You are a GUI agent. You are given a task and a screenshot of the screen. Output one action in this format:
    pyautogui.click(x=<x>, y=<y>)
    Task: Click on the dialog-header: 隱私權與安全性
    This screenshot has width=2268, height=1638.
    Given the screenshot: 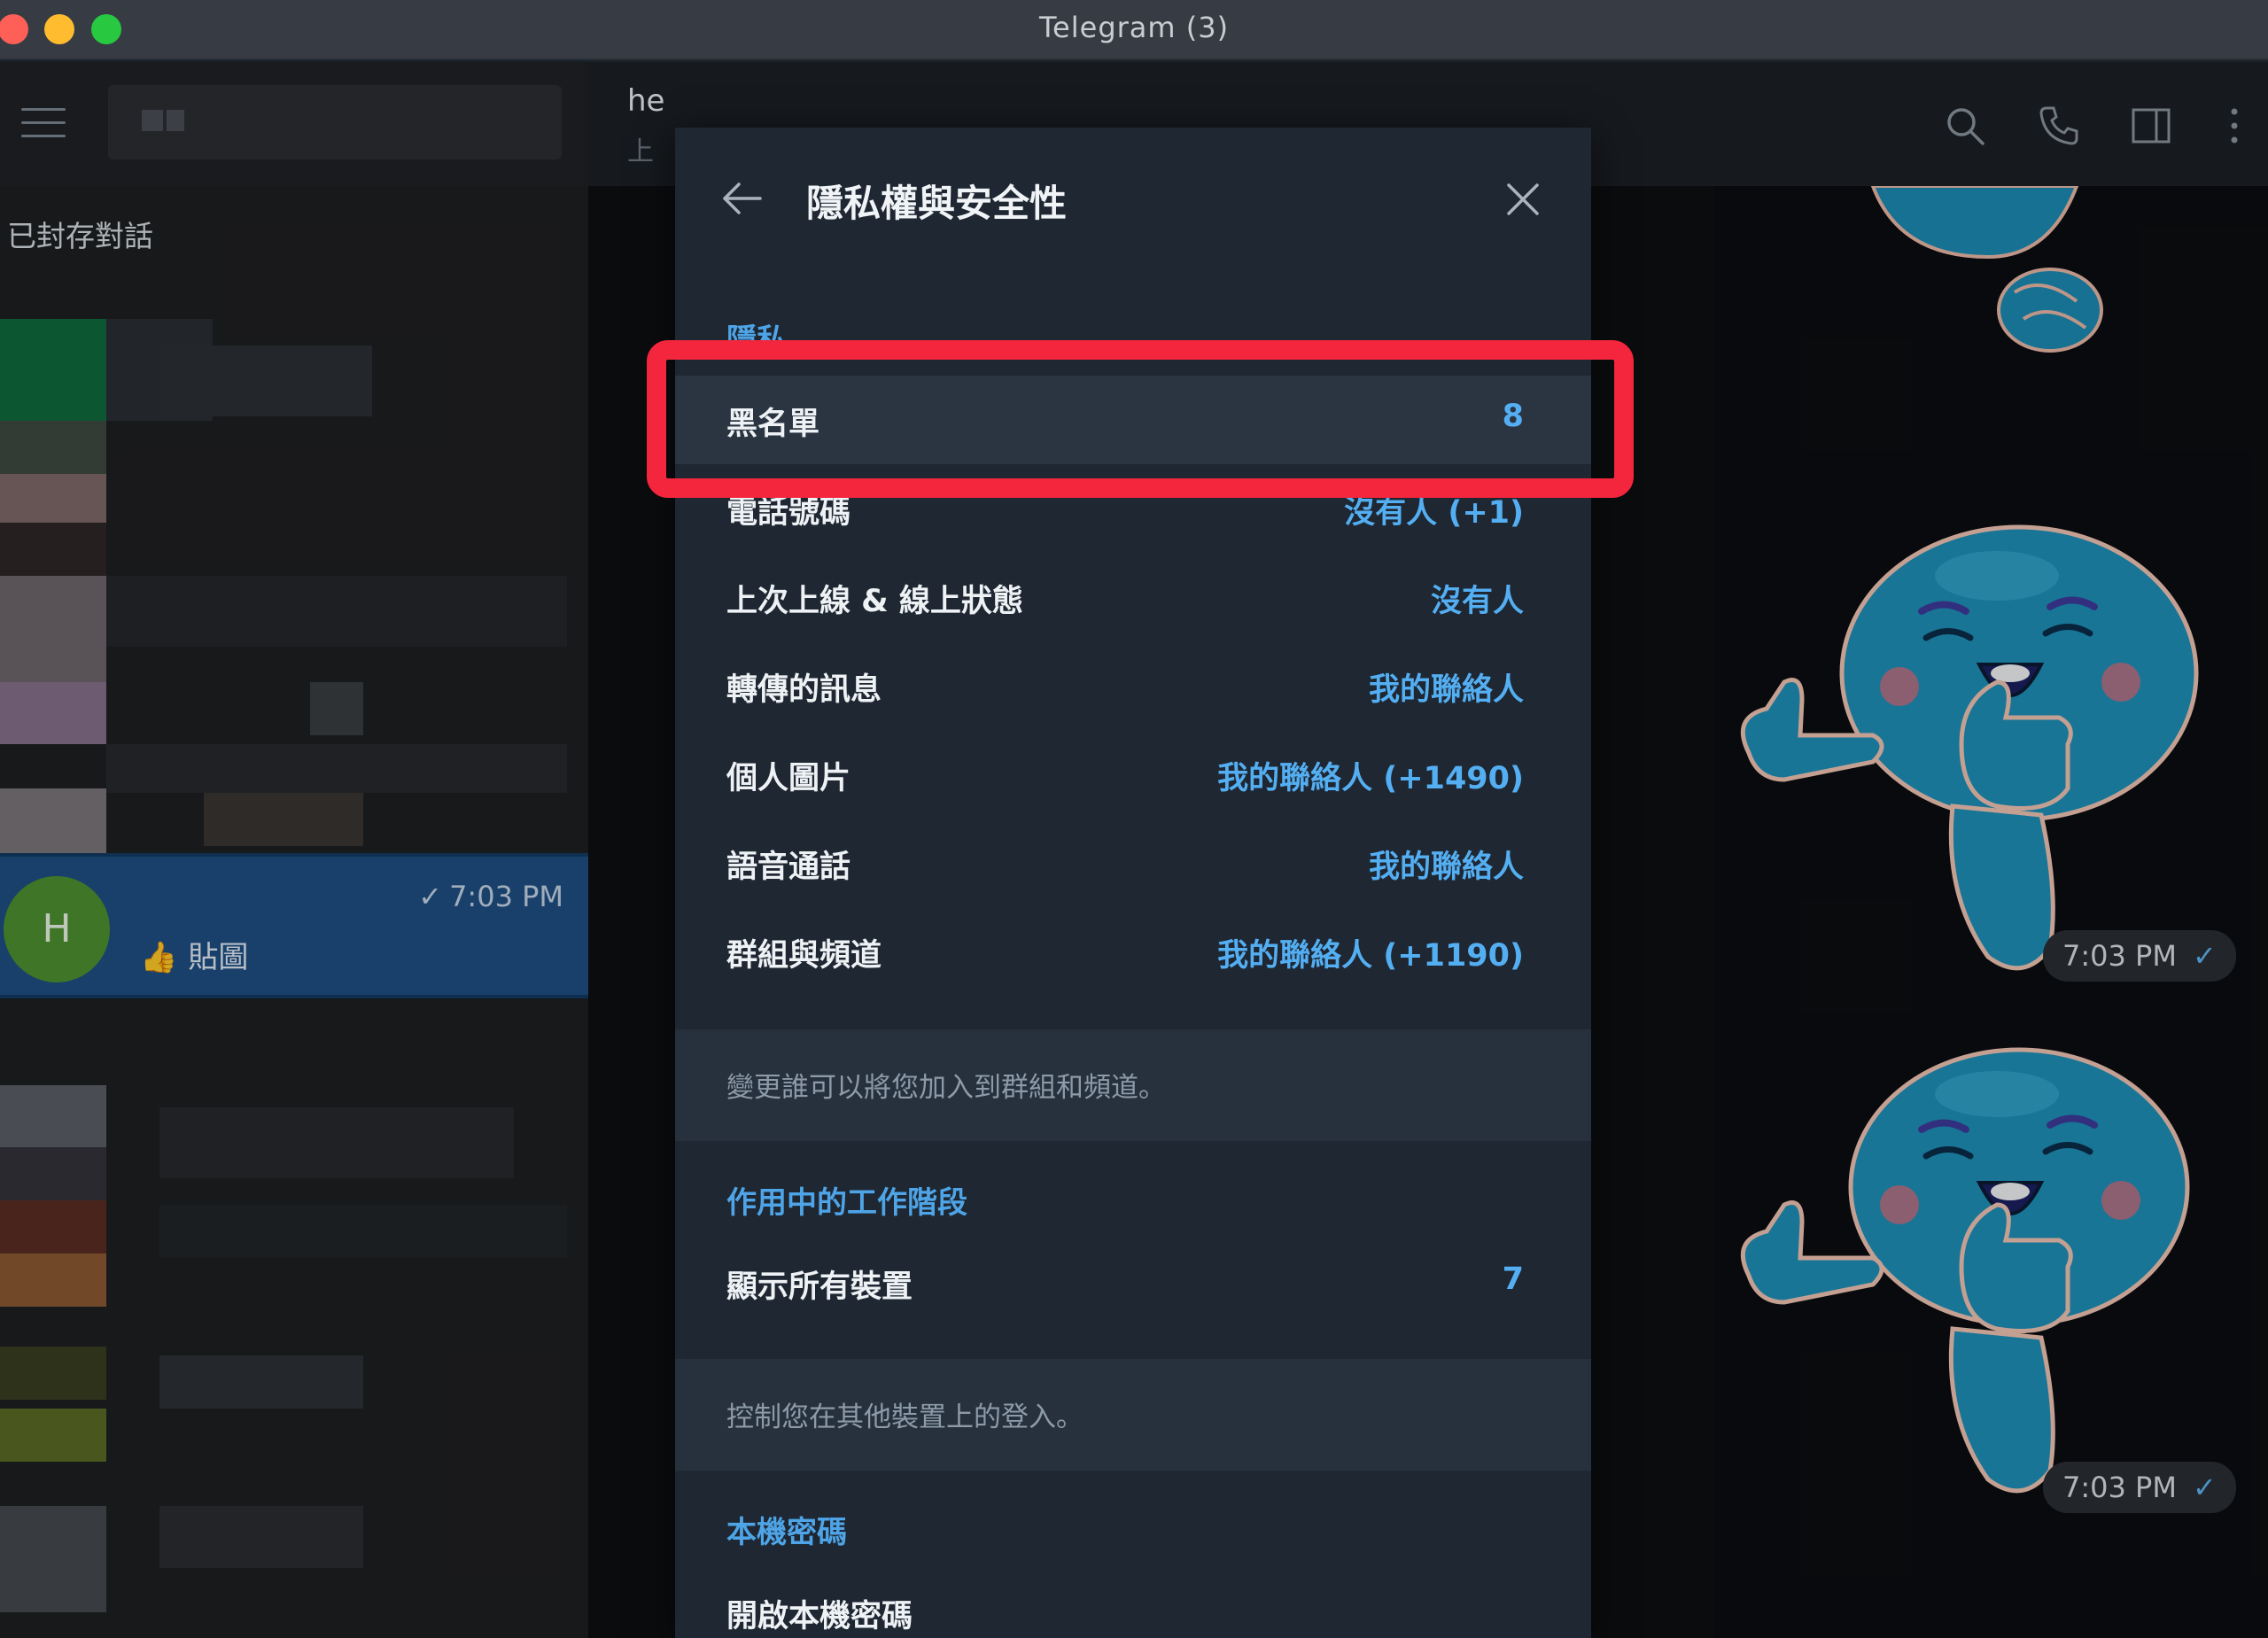 What is the action you would take?
    pyautogui.click(x=1133, y=198)
    